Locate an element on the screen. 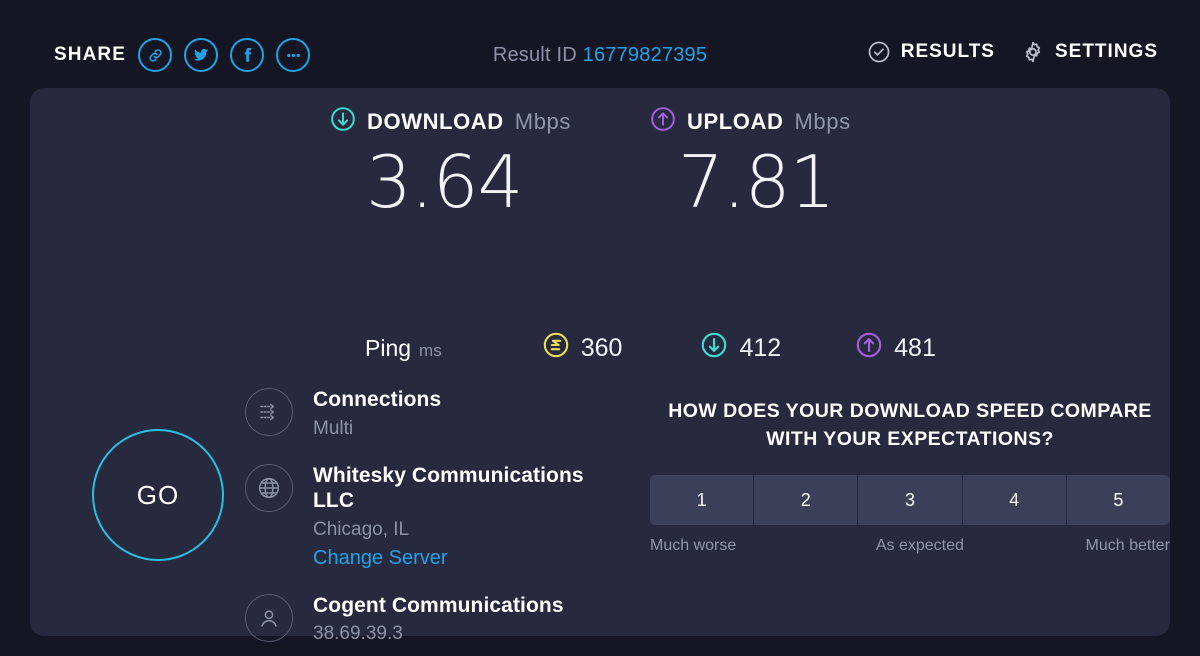 The image size is (1200, 656). speed-summary: DOWNLOAD Mbps 3.64 UPLOAD Mbps 7.81 is located at coordinates (650, 162).